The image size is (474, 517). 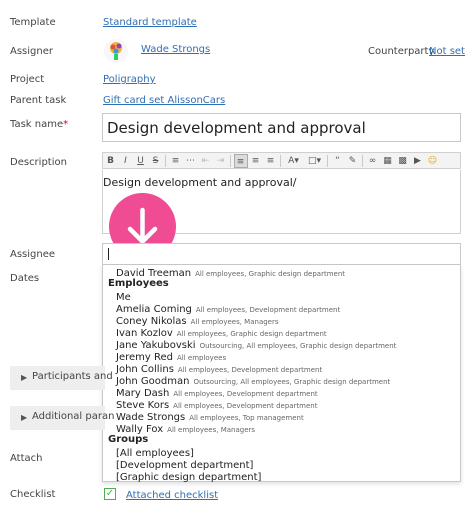 I want to click on text-caret, so click(x=108, y=254).